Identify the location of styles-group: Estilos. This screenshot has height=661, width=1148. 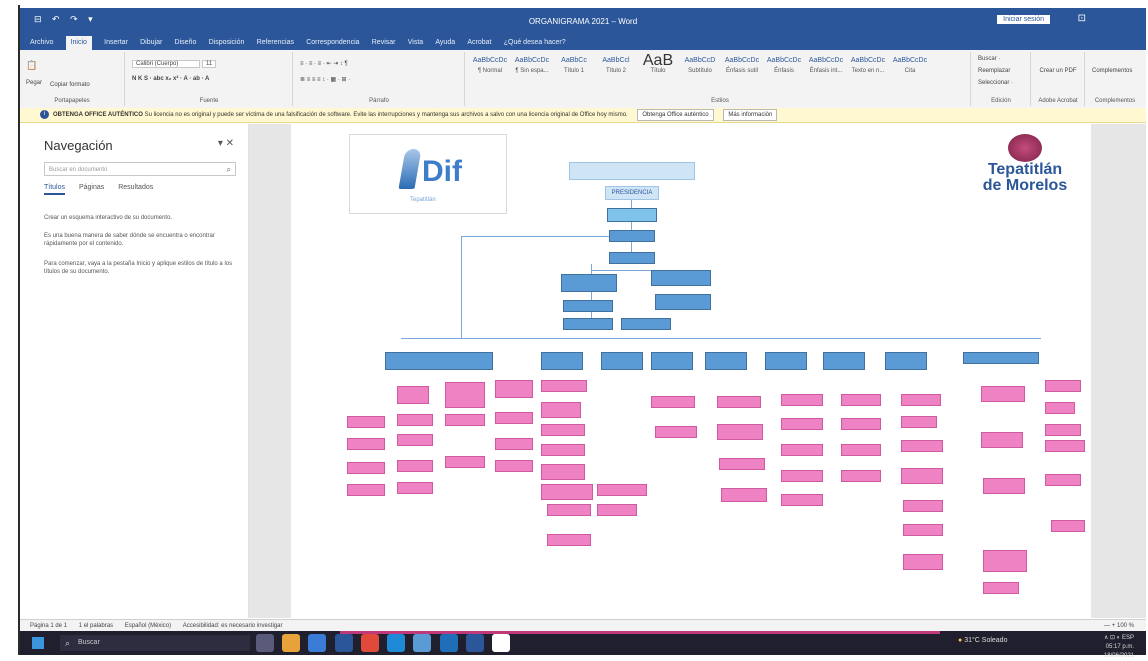
(720, 79).